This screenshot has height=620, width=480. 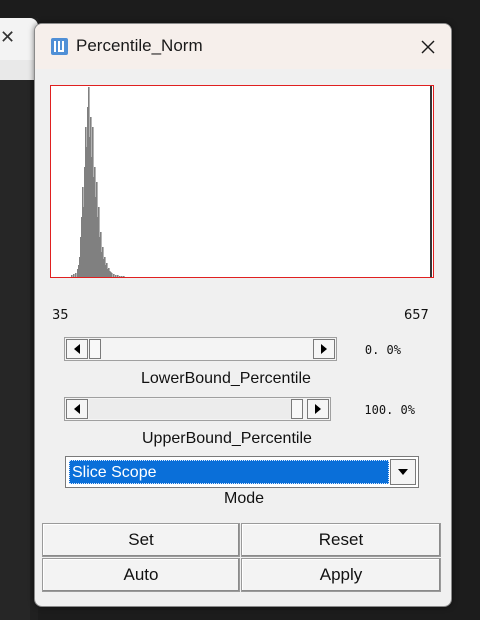 What do you see at coordinates (60, 315) in the screenshot?
I see `histogram-min-label: 35` at bounding box center [60, 315].